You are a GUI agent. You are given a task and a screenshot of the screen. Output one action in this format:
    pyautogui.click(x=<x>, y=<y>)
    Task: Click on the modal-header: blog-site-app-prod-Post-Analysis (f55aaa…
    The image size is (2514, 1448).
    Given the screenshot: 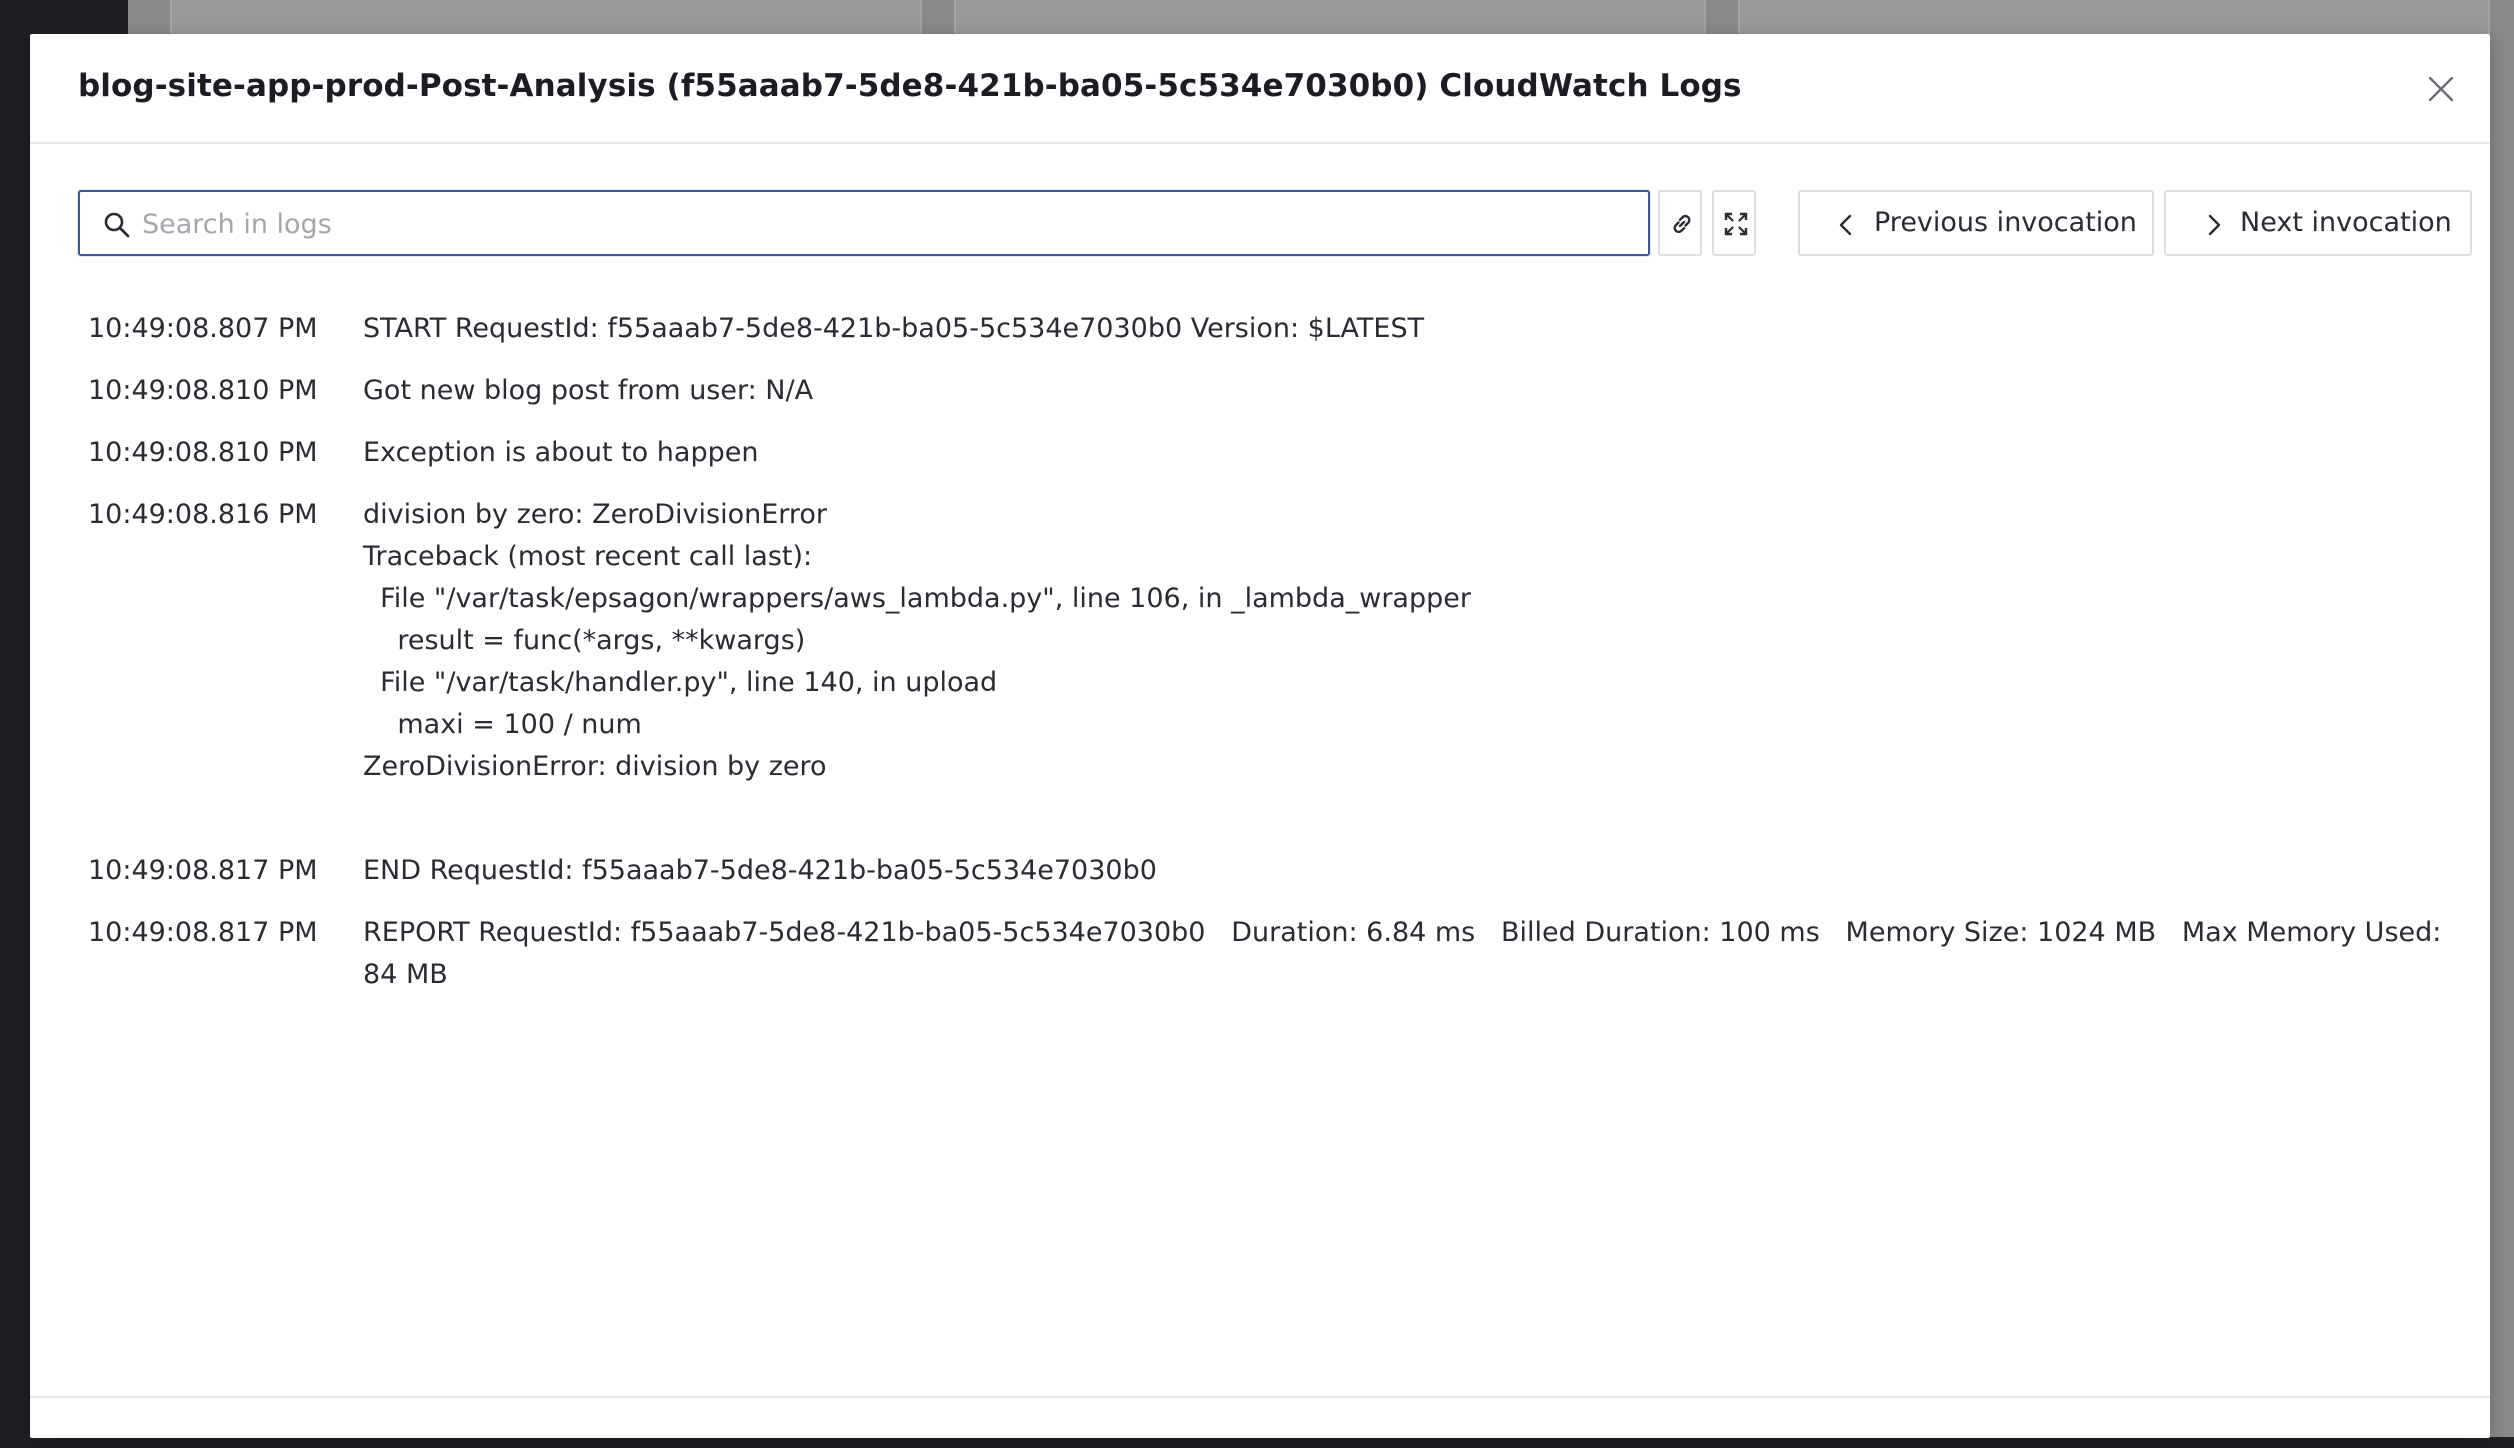 What is the action you would take?
    pyautogui.click(x=1260, y=89)
    